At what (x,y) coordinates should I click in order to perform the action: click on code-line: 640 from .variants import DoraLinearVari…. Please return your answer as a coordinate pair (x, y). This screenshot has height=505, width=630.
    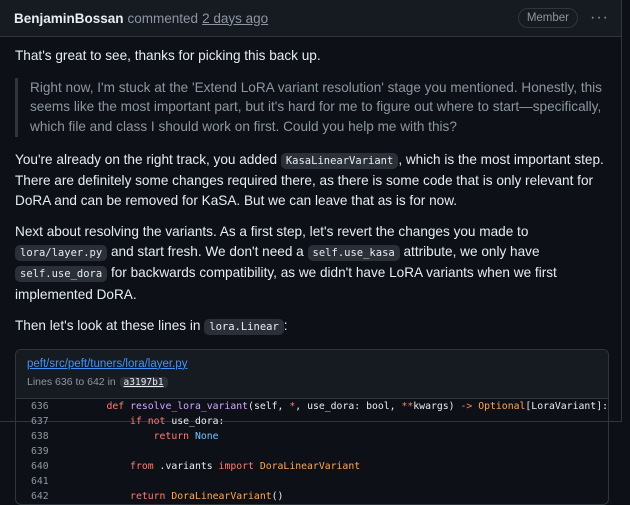
    Looking at the image, I should click on (312, 466).